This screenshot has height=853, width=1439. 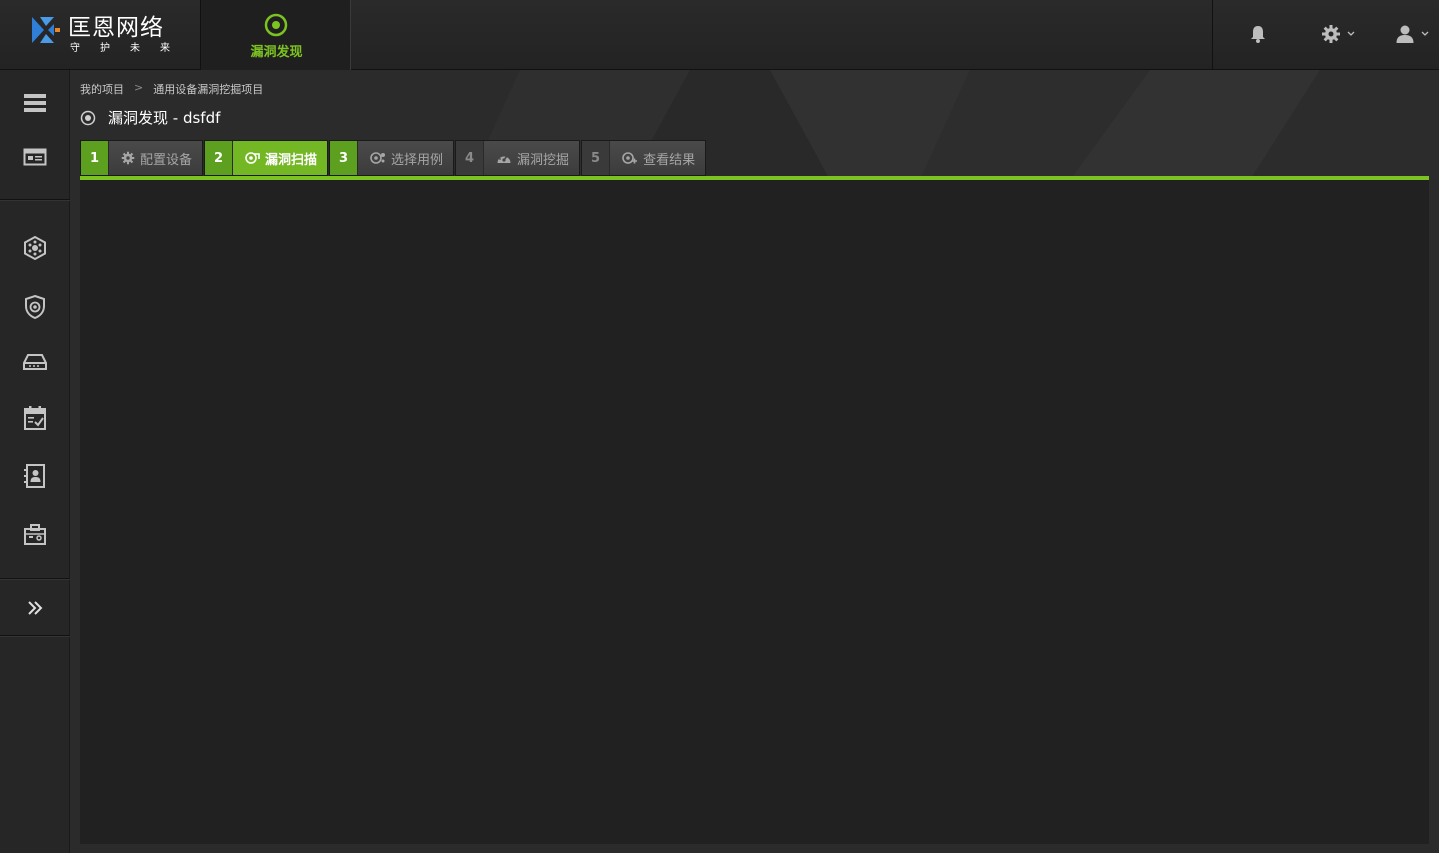 I want to click on user-menu, so click(x=1412, y=34).